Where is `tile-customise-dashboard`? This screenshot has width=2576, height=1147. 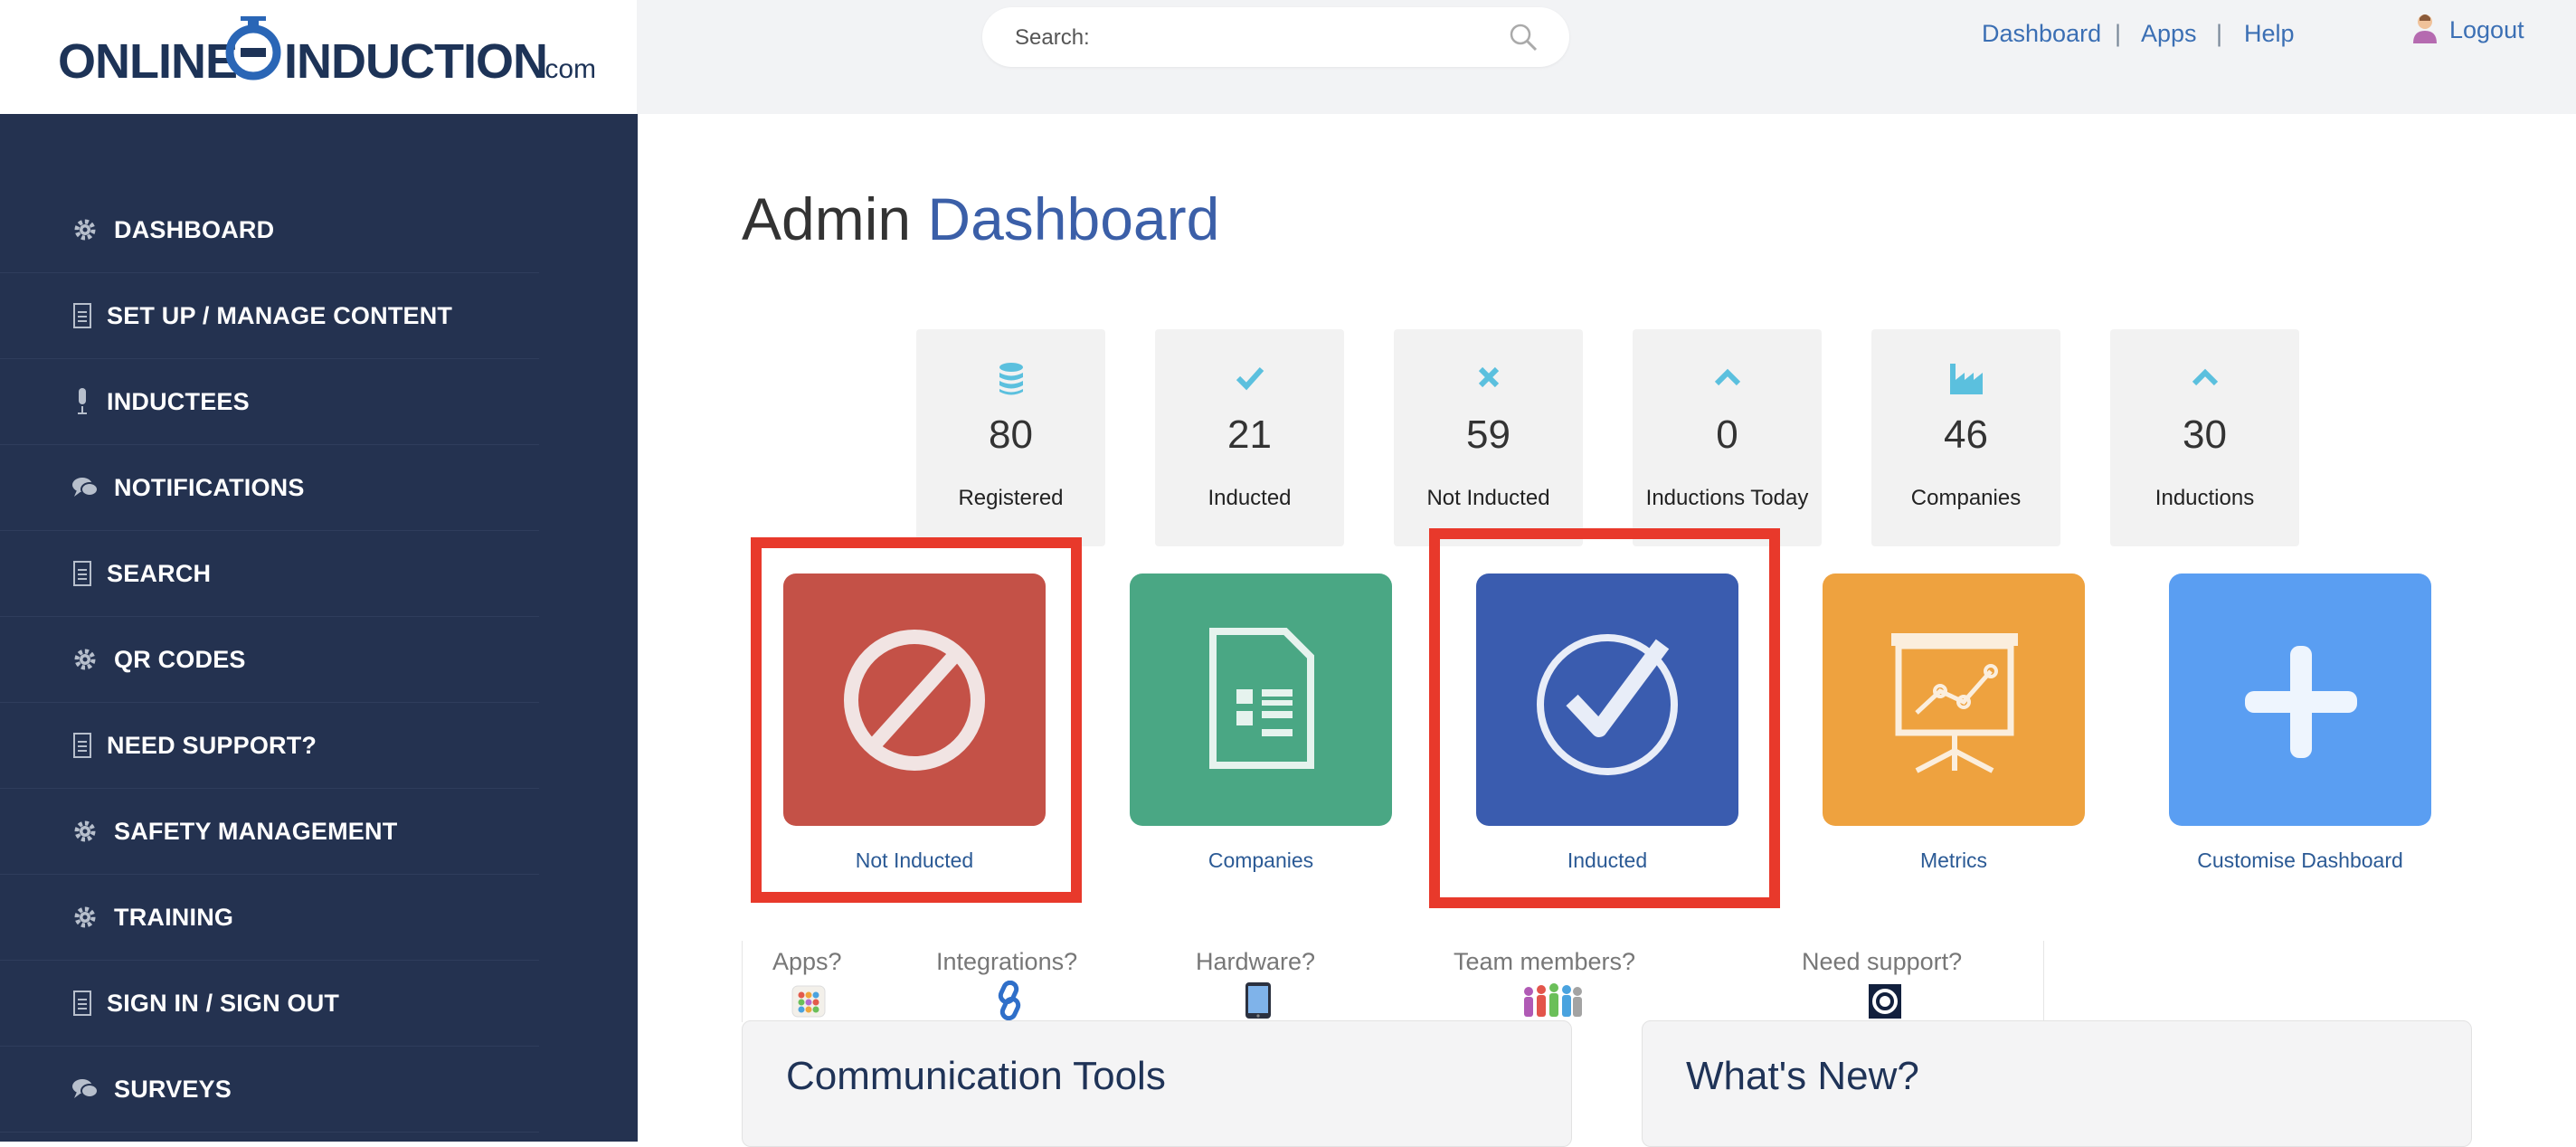 tile-customise-dashboard is located at coordinates (2300, 700).